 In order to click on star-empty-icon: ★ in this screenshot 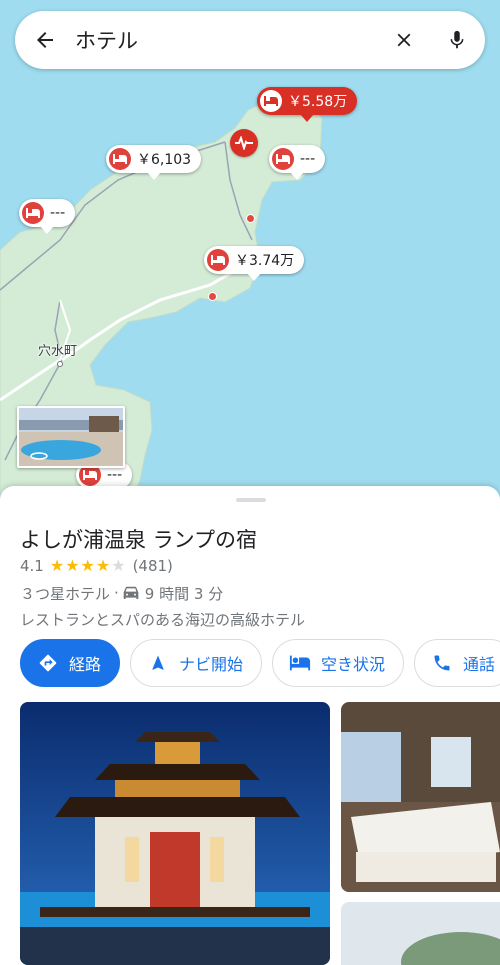, I will do `click(118, 565)`.